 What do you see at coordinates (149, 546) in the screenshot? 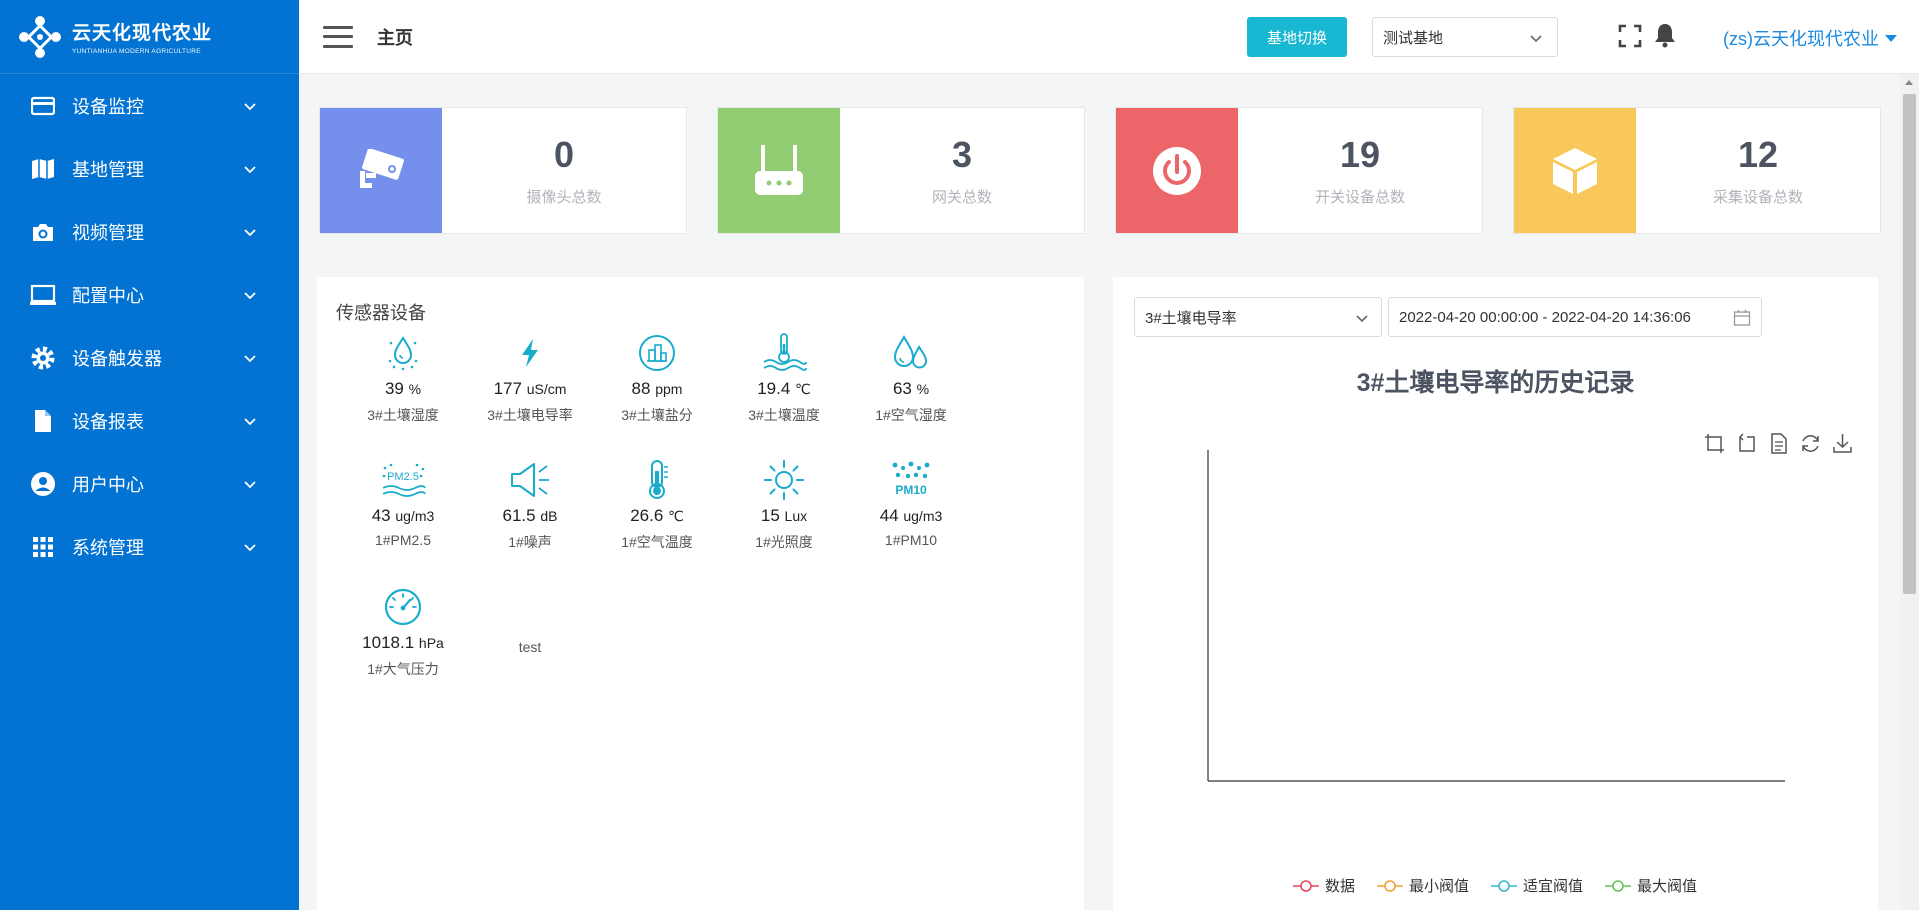
I see `sidebar-item-system-management: 系统管理` at bounding box center [149, 546].